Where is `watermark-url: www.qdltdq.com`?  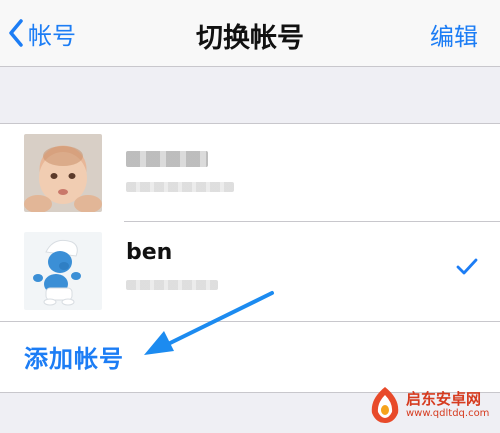
watermark-url: www.qdltdq.com is located at coordinates (448, 413).